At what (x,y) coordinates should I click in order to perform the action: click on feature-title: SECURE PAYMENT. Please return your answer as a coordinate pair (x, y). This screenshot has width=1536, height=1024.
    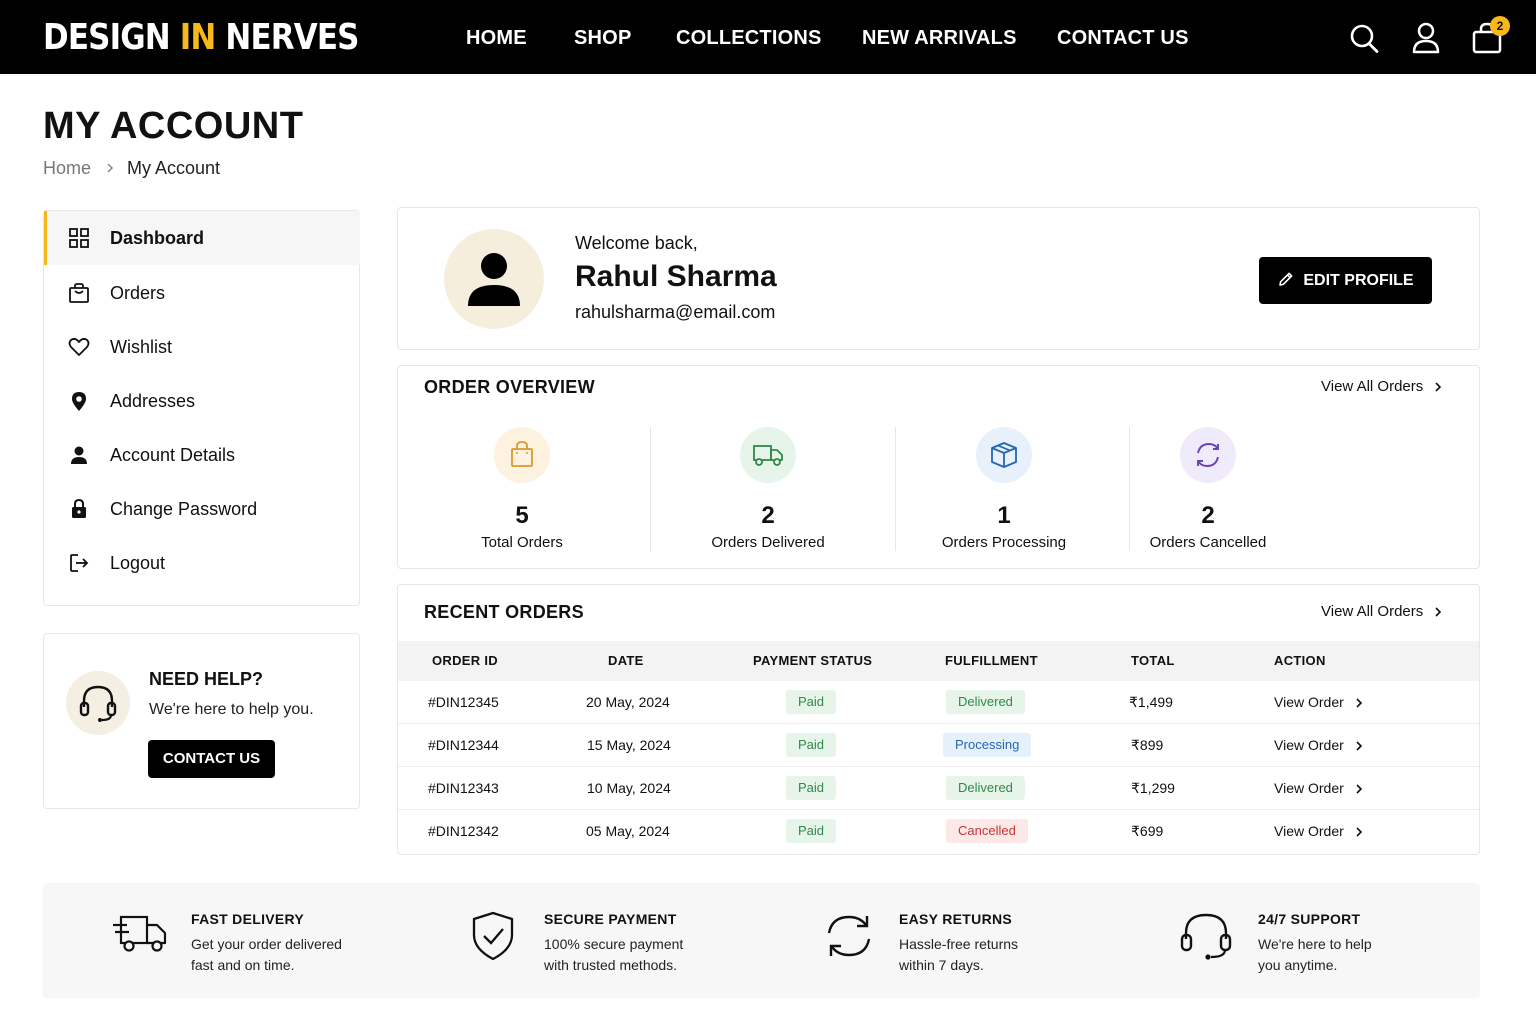
    Looking at the image, I should click on (610, 919).